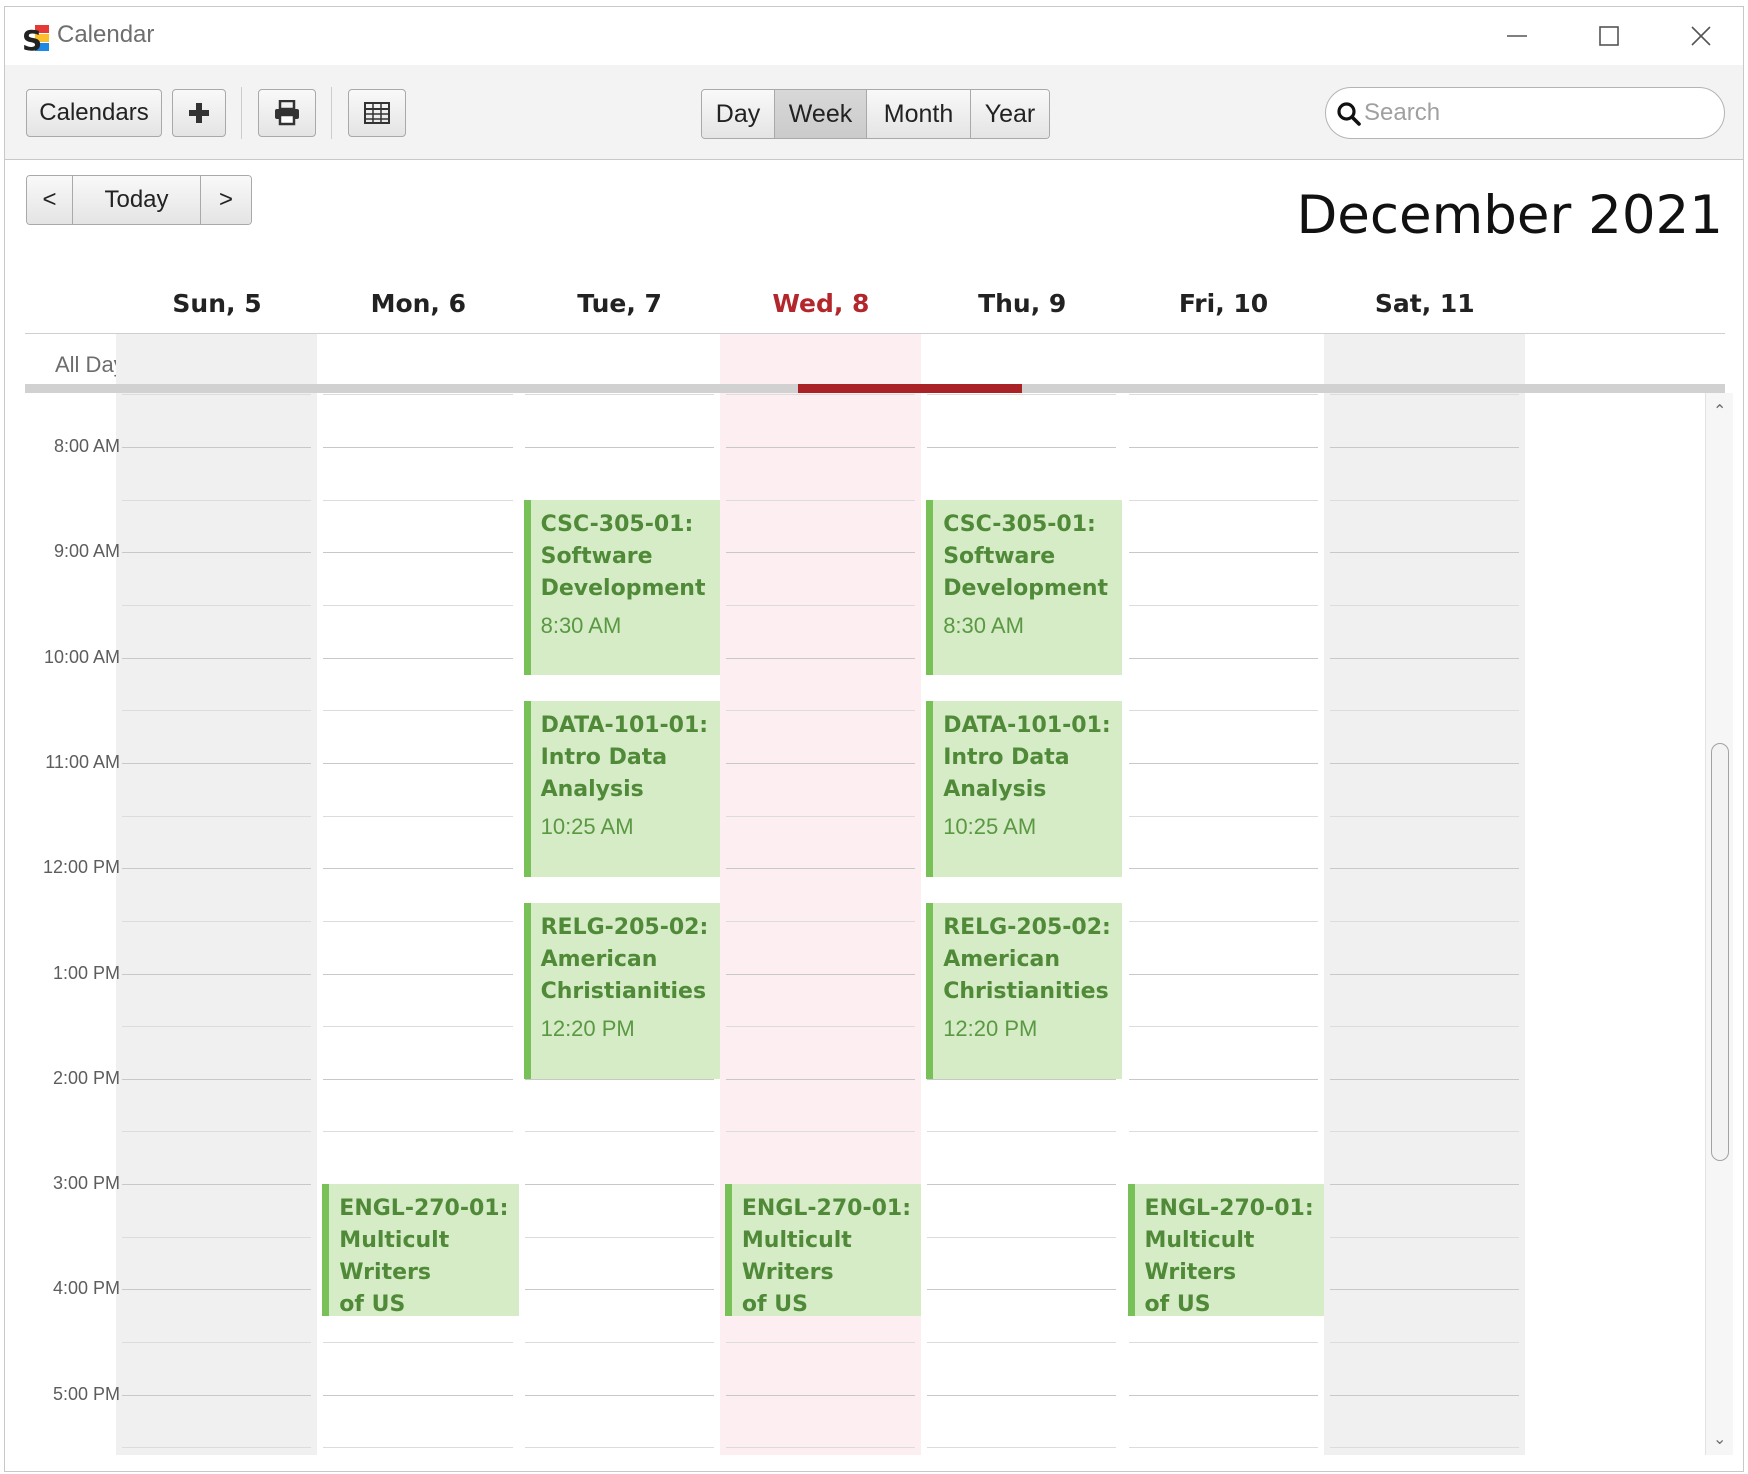  I want to click on search-icon, so click(1349, 114).